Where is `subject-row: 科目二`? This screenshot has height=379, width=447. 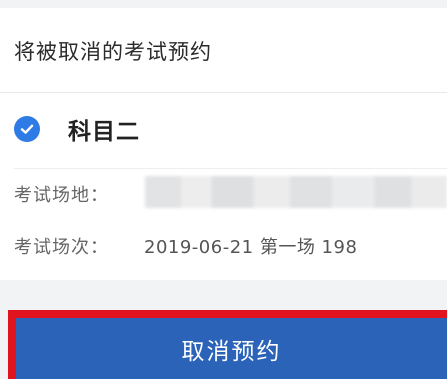
subject-row: 科目二 is located at coordinates (77, 129).